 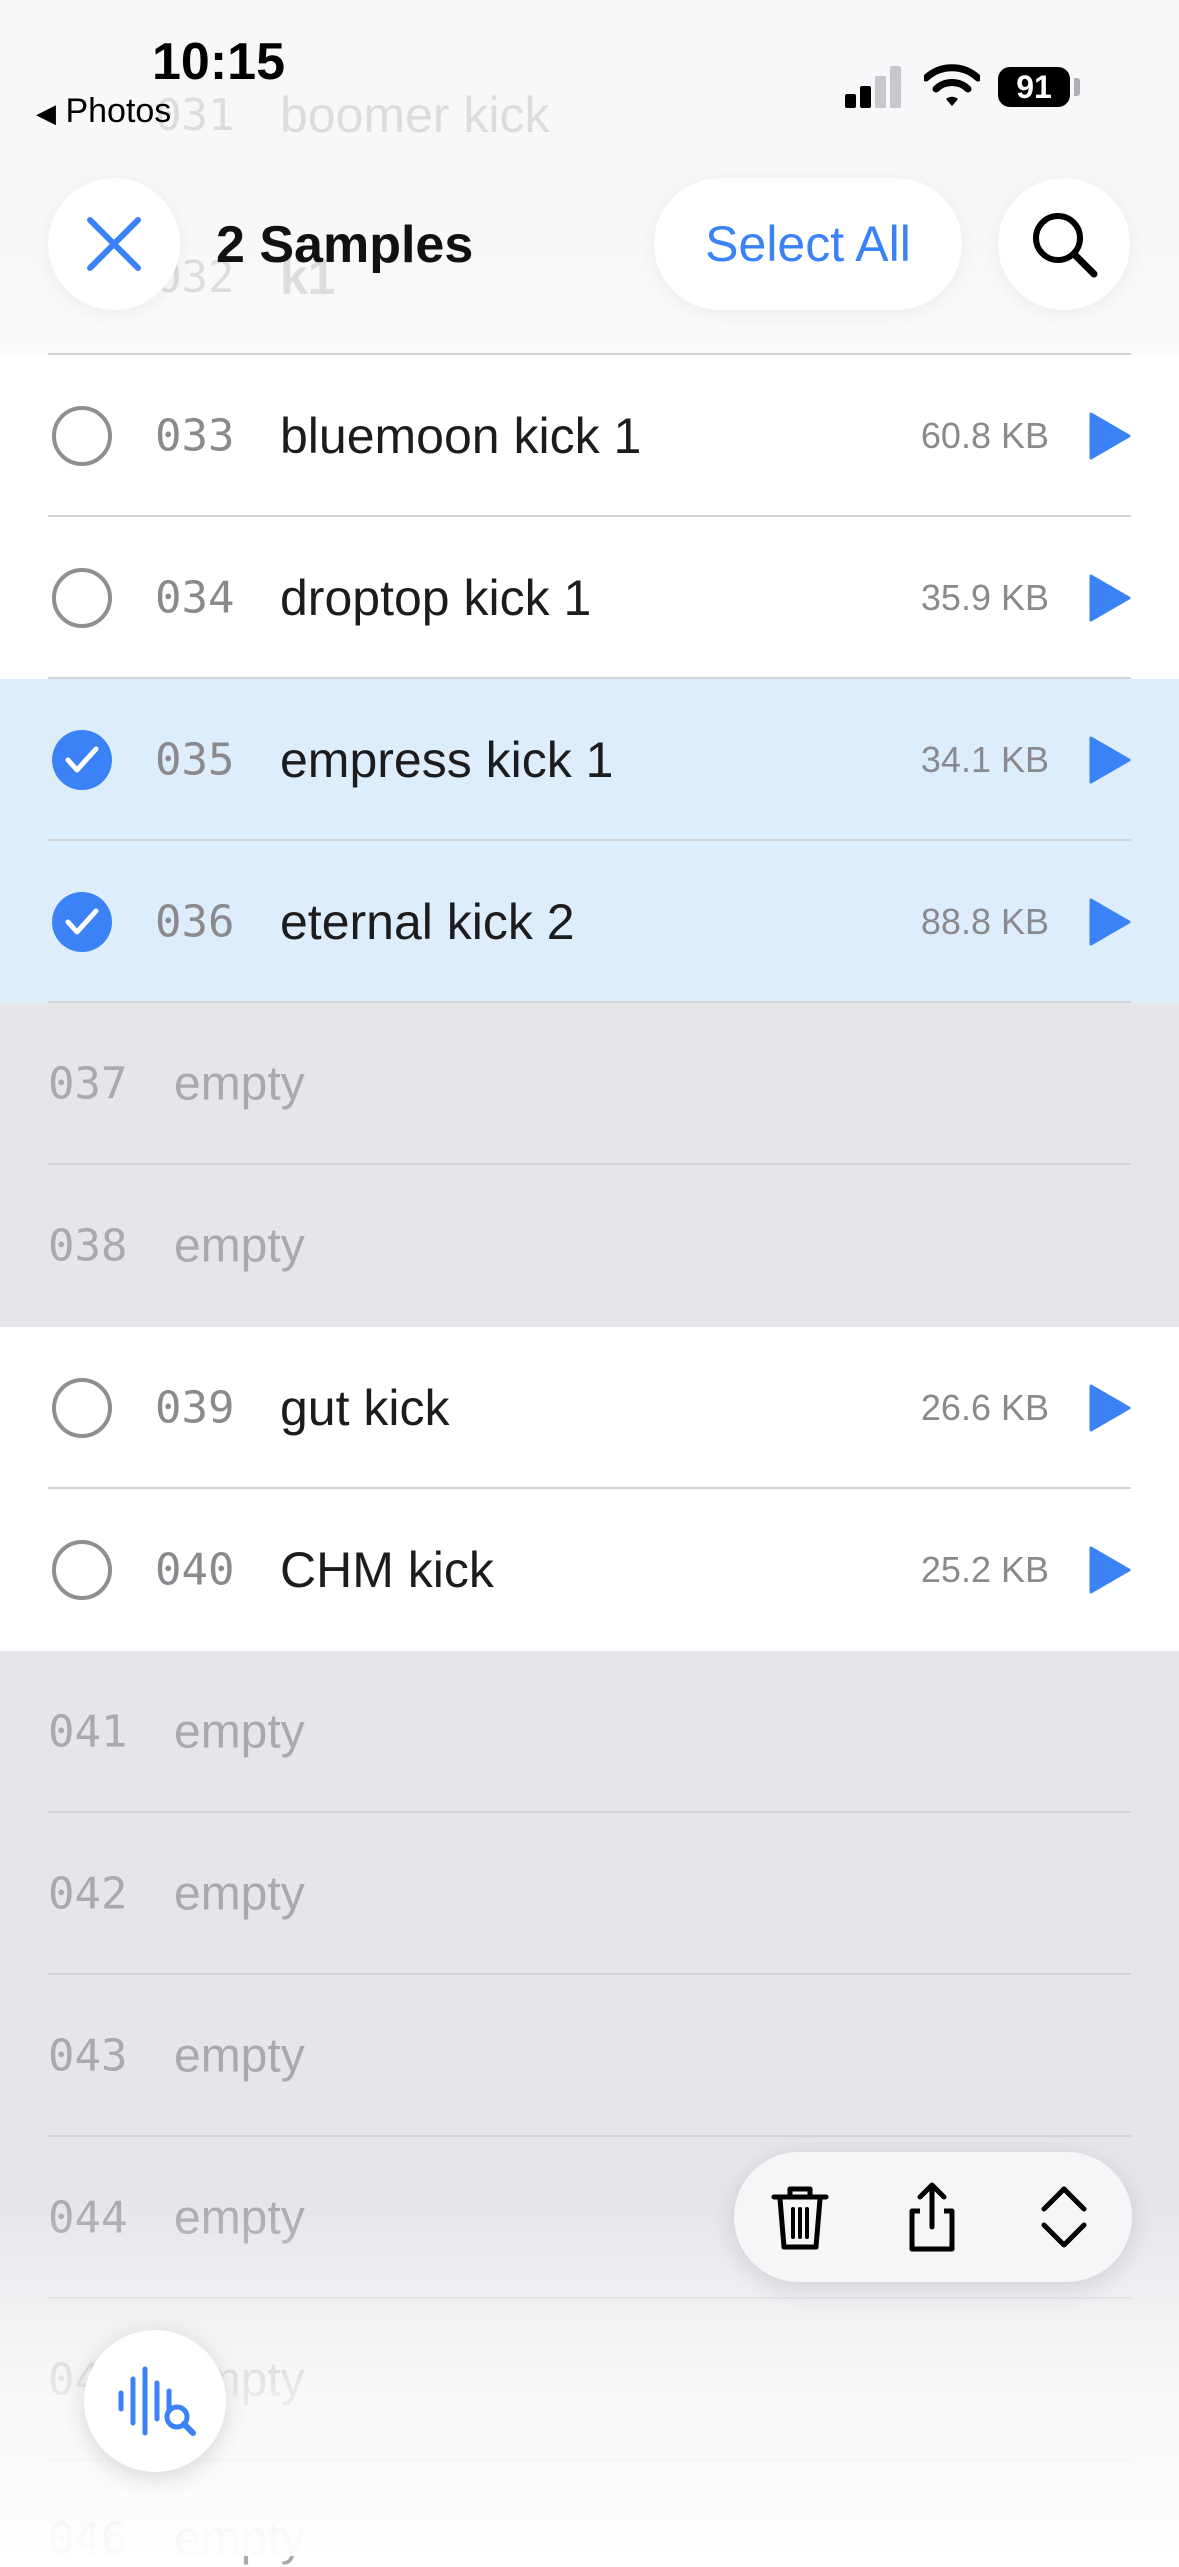 What do you see at coordinates (589, 2513) in the screenshot?
I see `empty-slot-046: 046 empty` at bounding box center [589, 2513].